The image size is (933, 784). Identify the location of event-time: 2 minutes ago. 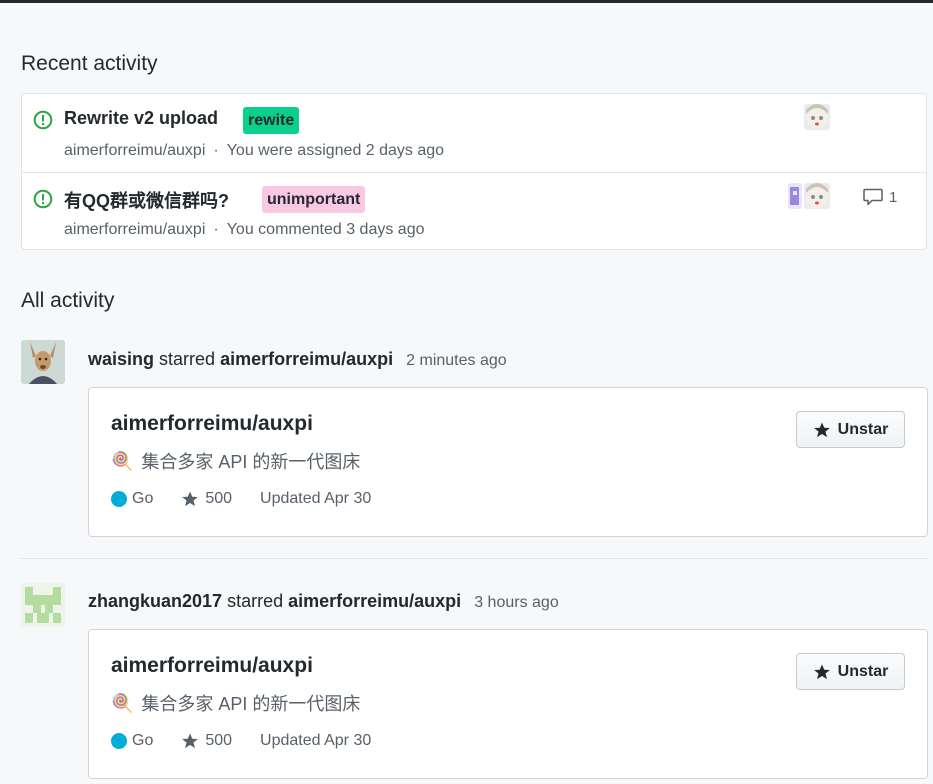
(456, 360).